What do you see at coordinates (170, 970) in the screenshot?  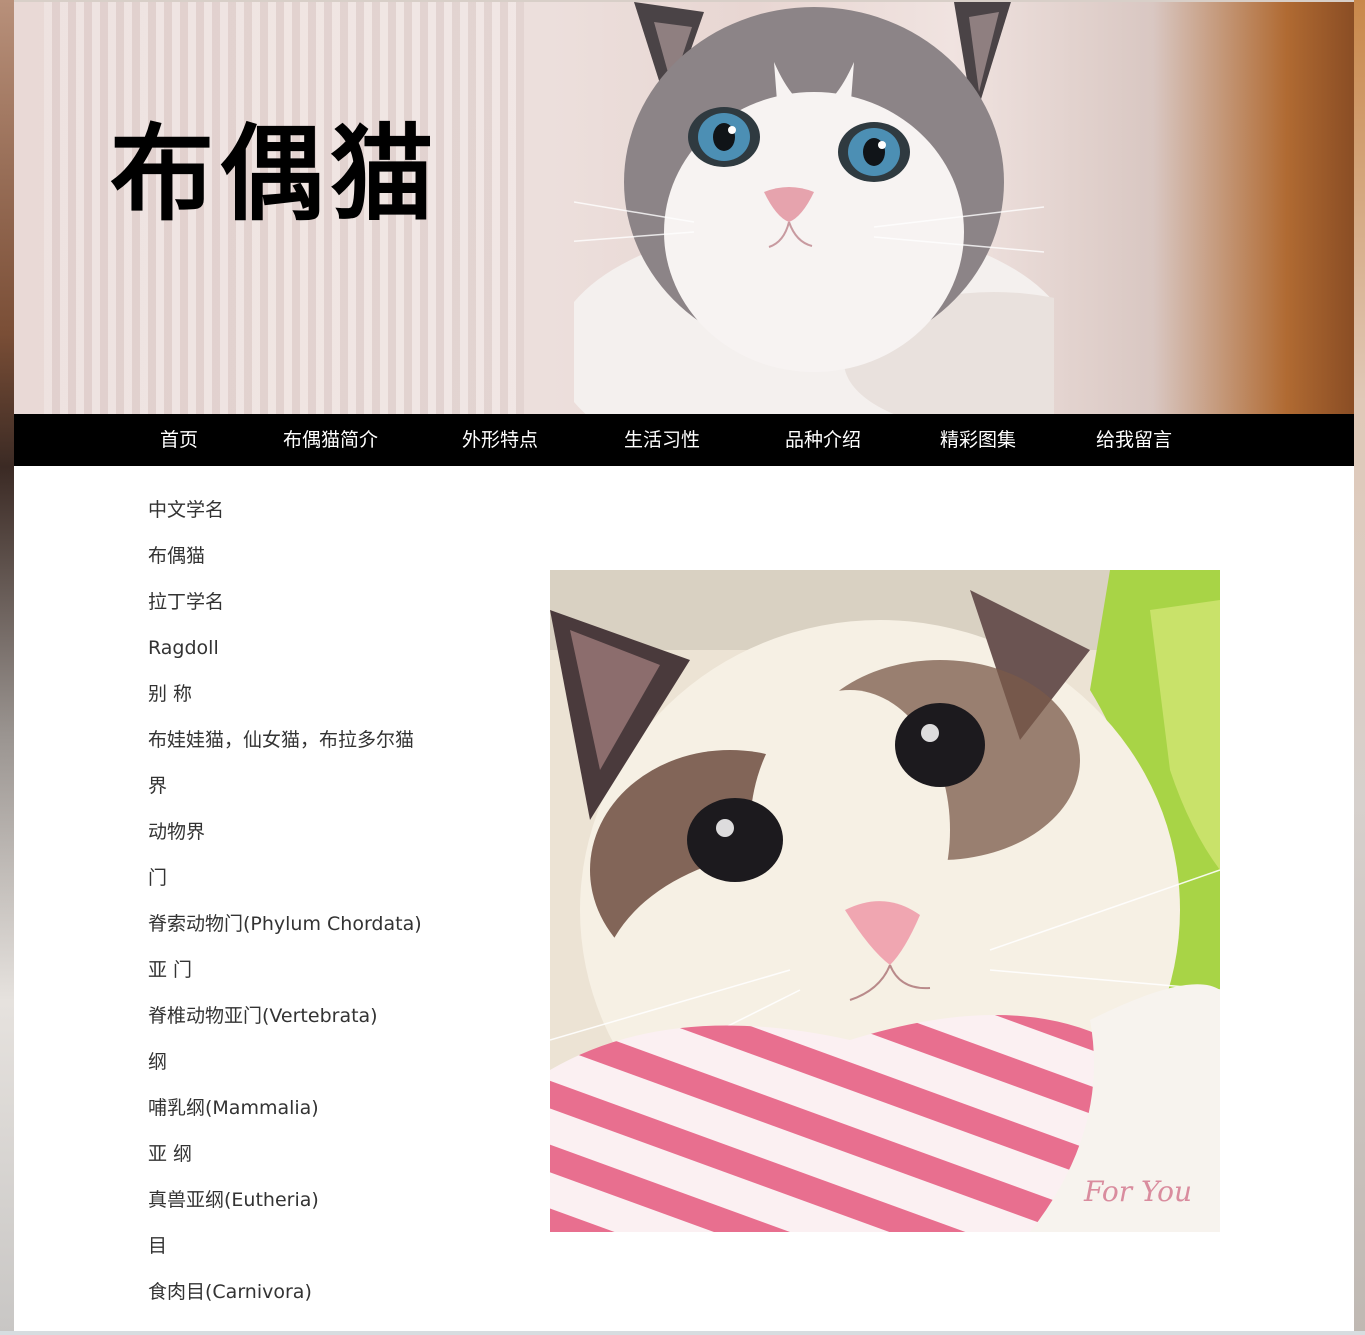 I see `info-label-subphylum: 亚 门` at bounding box center [170, 970].